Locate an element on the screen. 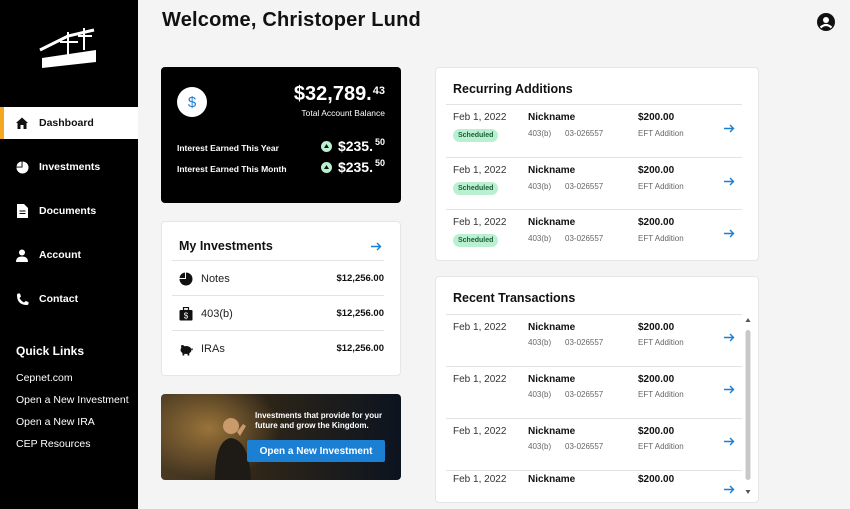  logo-area is located at coordinates (69, 53).